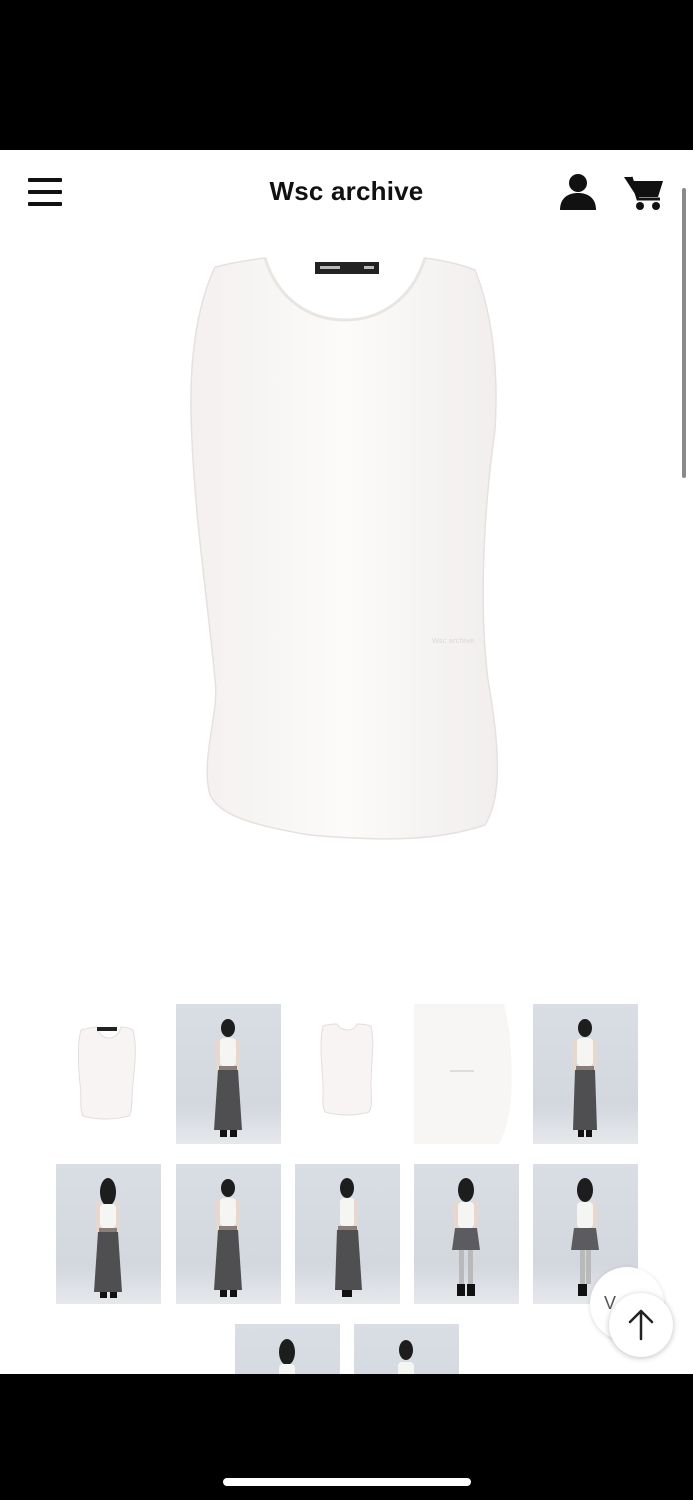 This screenshot has height=1500, width=693. Describe the element at coordinates (346, 190) in the screenshot. I see `site-header: Wsc archive` at that location.